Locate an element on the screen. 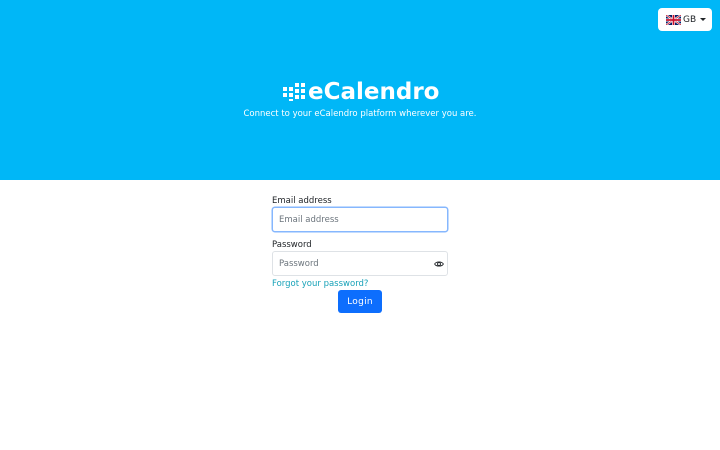 The width and height of the screenshot is (720, 450). brand-logo: eCalendro is located at coordinates (361, 92).